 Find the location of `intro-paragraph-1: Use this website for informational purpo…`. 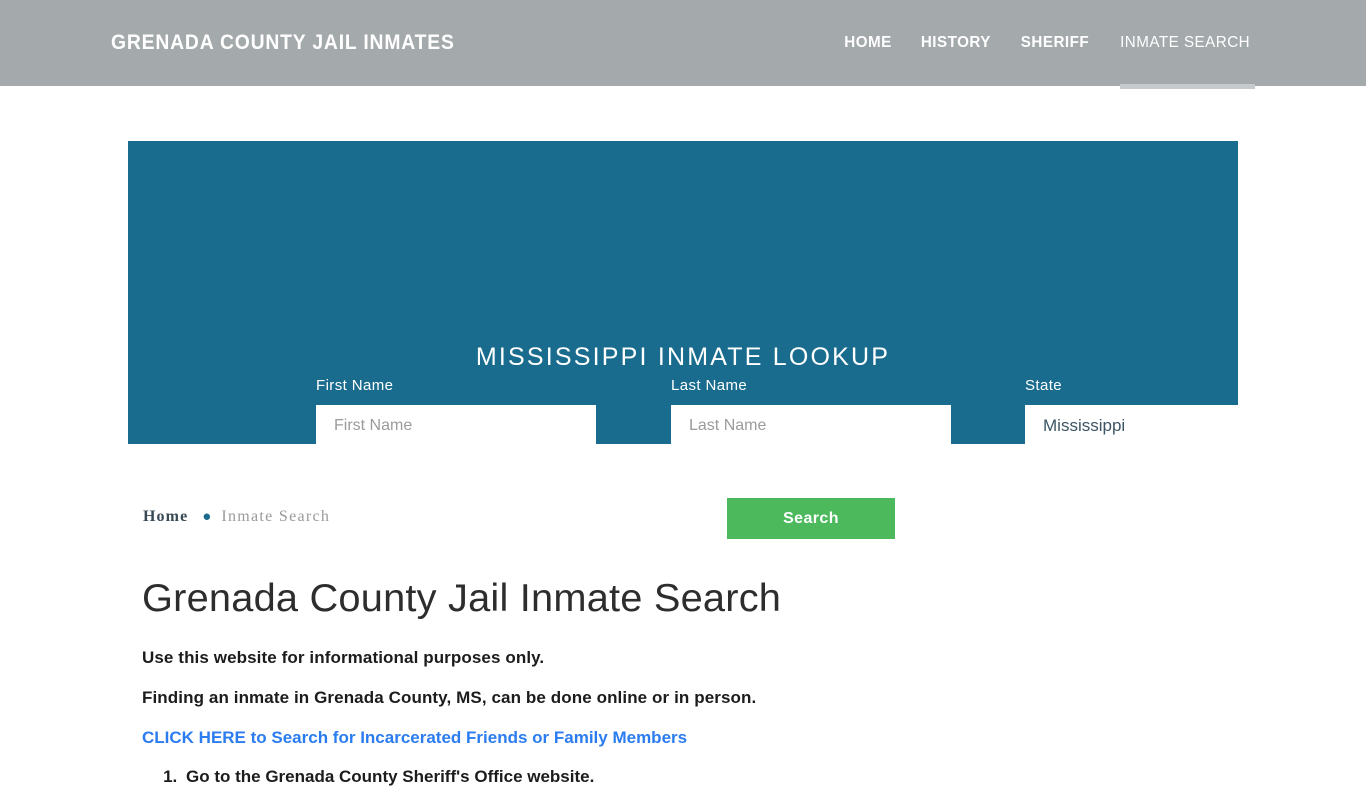

intro-paragraph-1: Use this website for informational purpo… is located at coordinates (343, 657).